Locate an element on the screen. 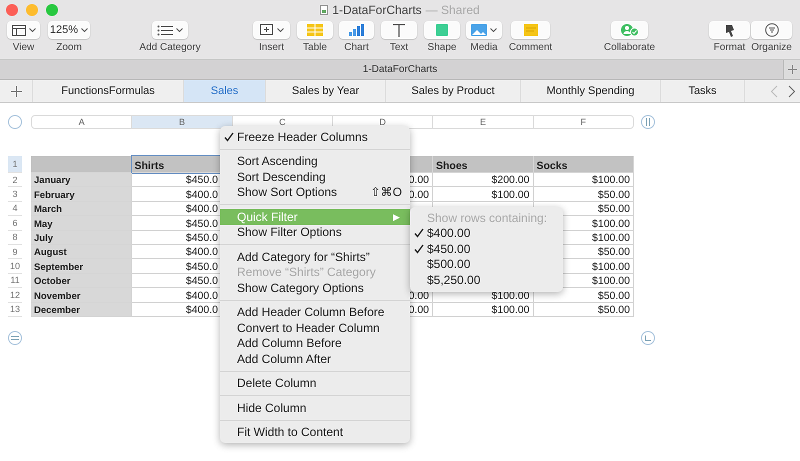 The width and height of the screenshot is (800, 461). square-icon is located at coordinates (442, 30).